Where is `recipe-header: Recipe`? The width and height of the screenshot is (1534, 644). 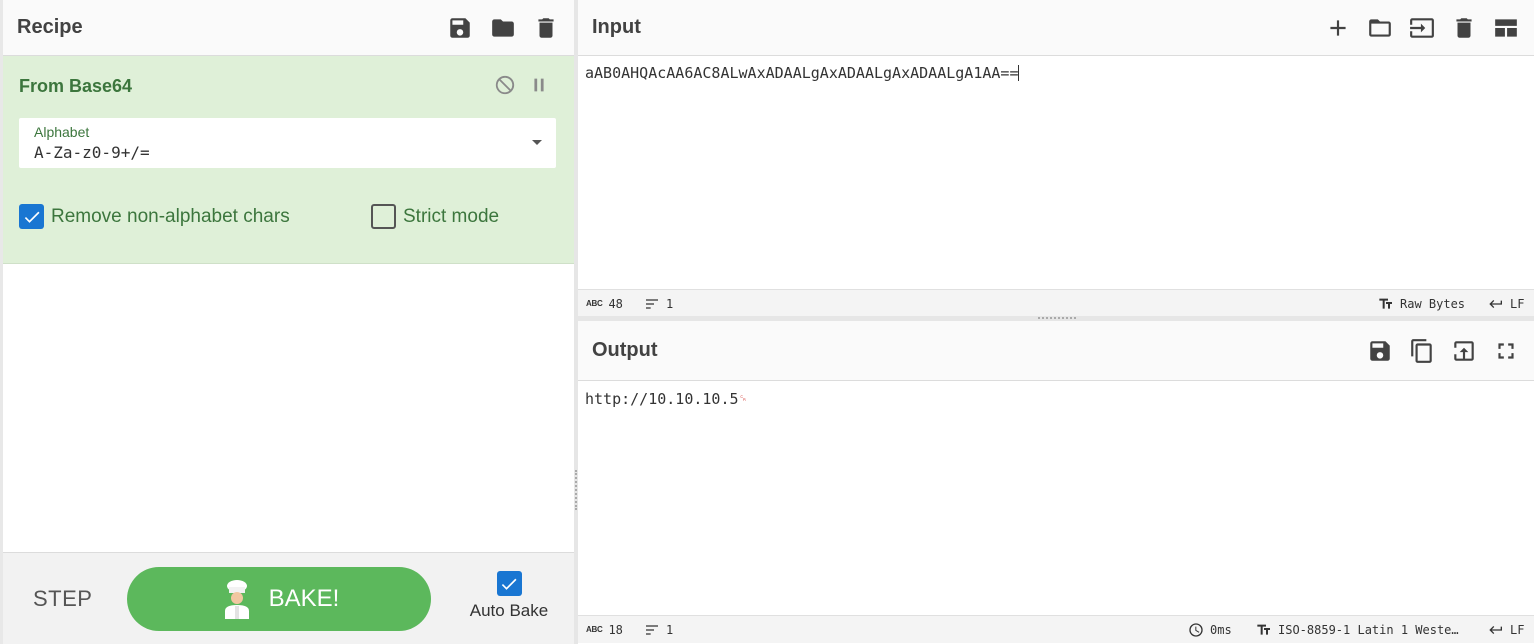 recipe-header: Recipe is located at coordinates (288, 28).